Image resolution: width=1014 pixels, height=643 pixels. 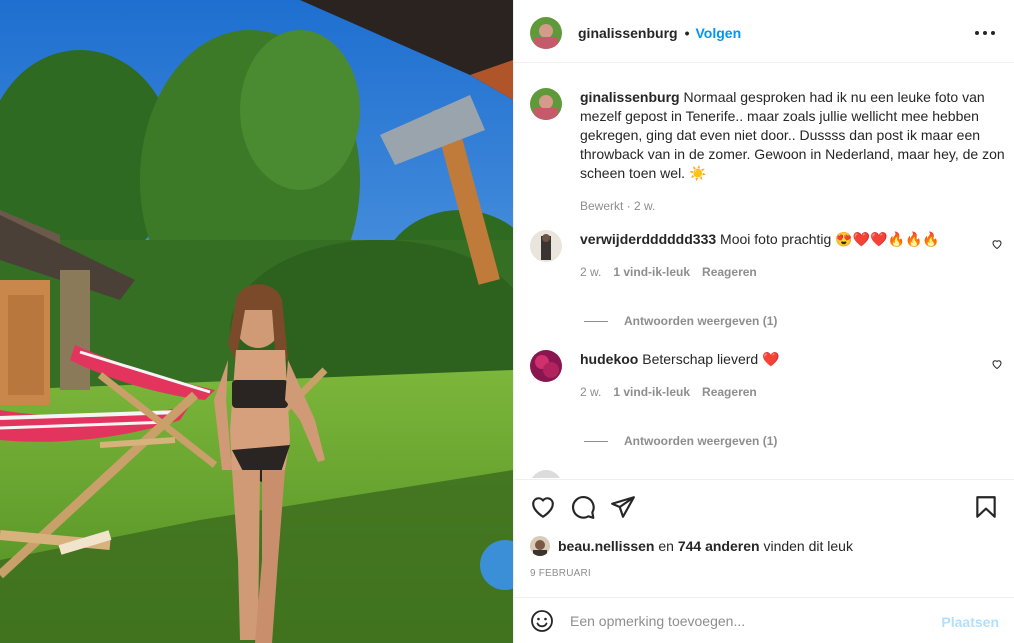 I want to click on comment-input, so click(x=745, y=621).